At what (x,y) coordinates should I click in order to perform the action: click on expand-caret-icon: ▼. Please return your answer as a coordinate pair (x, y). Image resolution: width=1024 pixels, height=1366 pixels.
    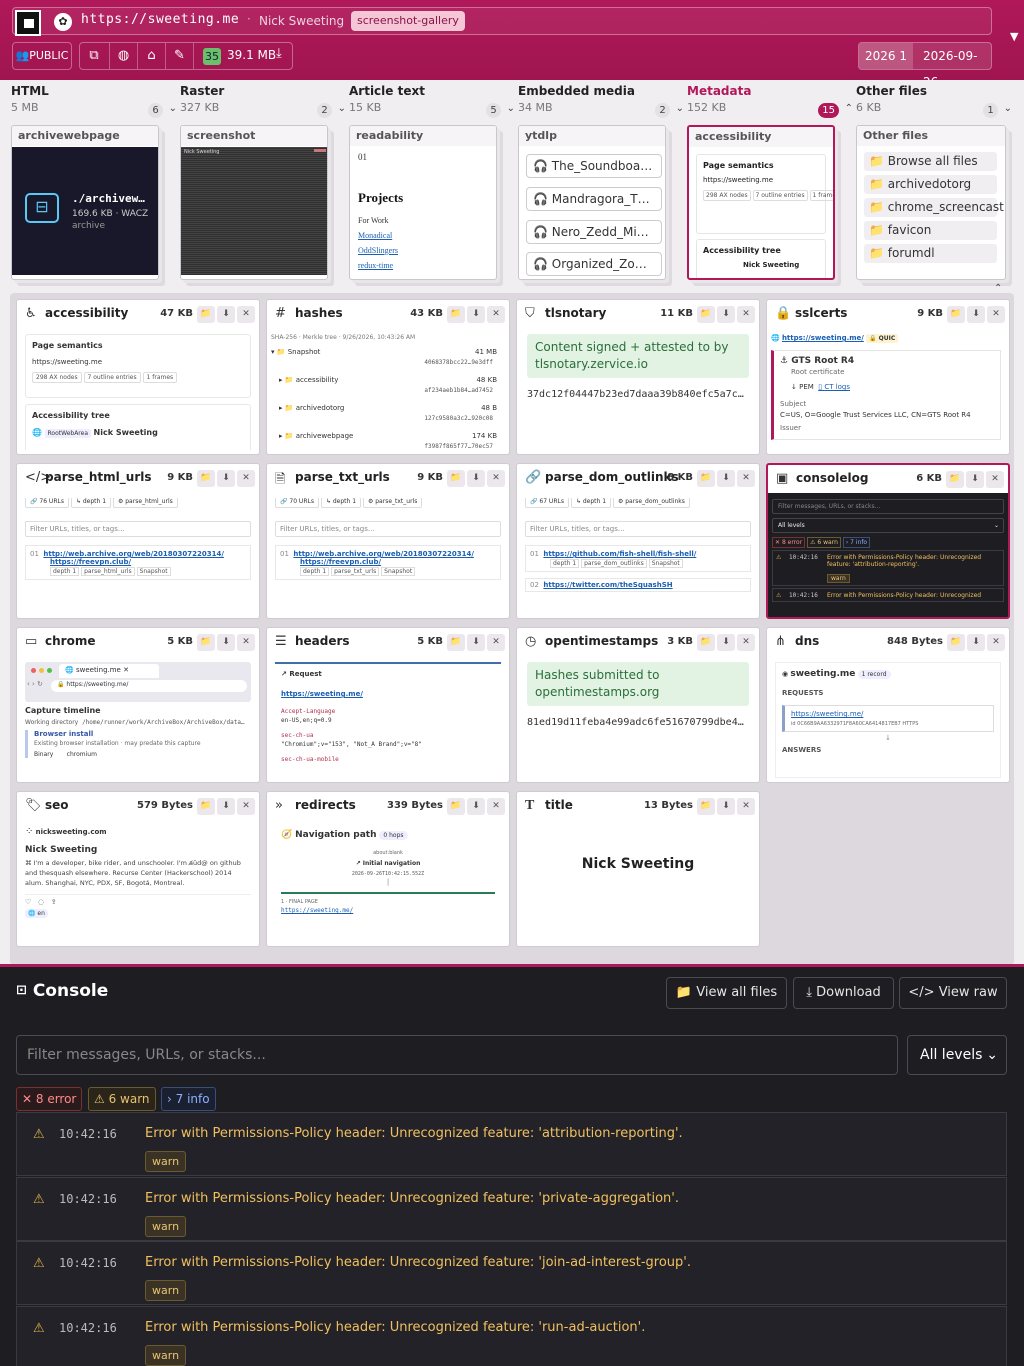
    Looking at the image, I should click on (1014, 36).